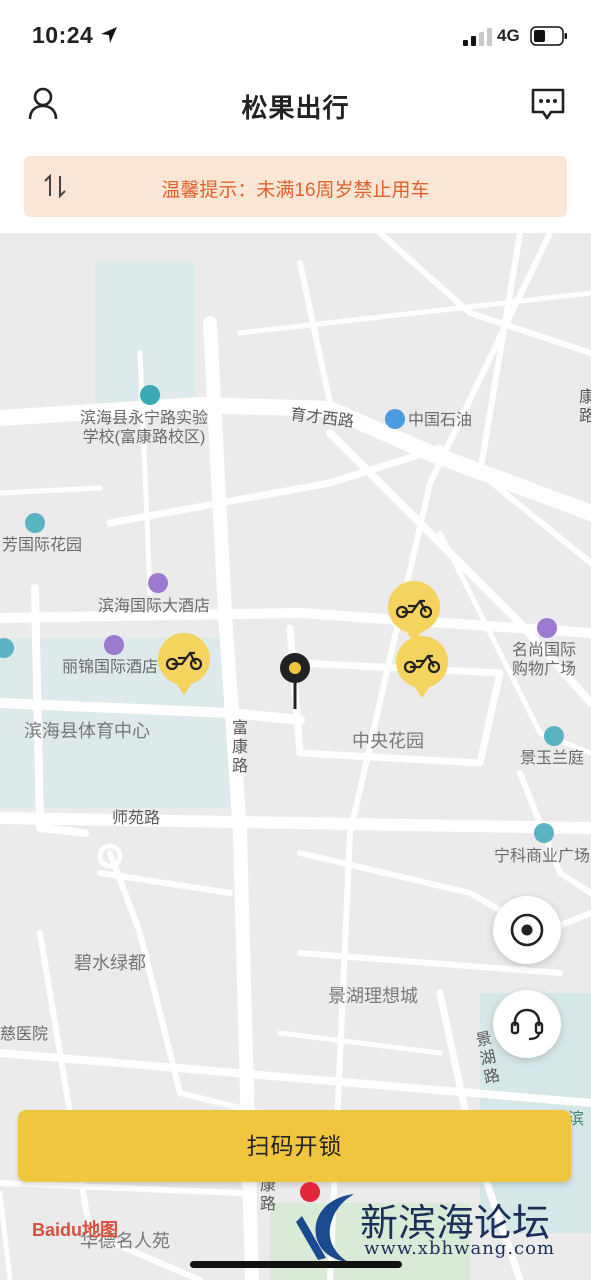 The height and width of the screenshot is (1280, 591). What do you see at coordinates (460, 1248) in the screenshot?
I see `watermark-url: www.xbhwang.com` at bounding box center [460, 1248].